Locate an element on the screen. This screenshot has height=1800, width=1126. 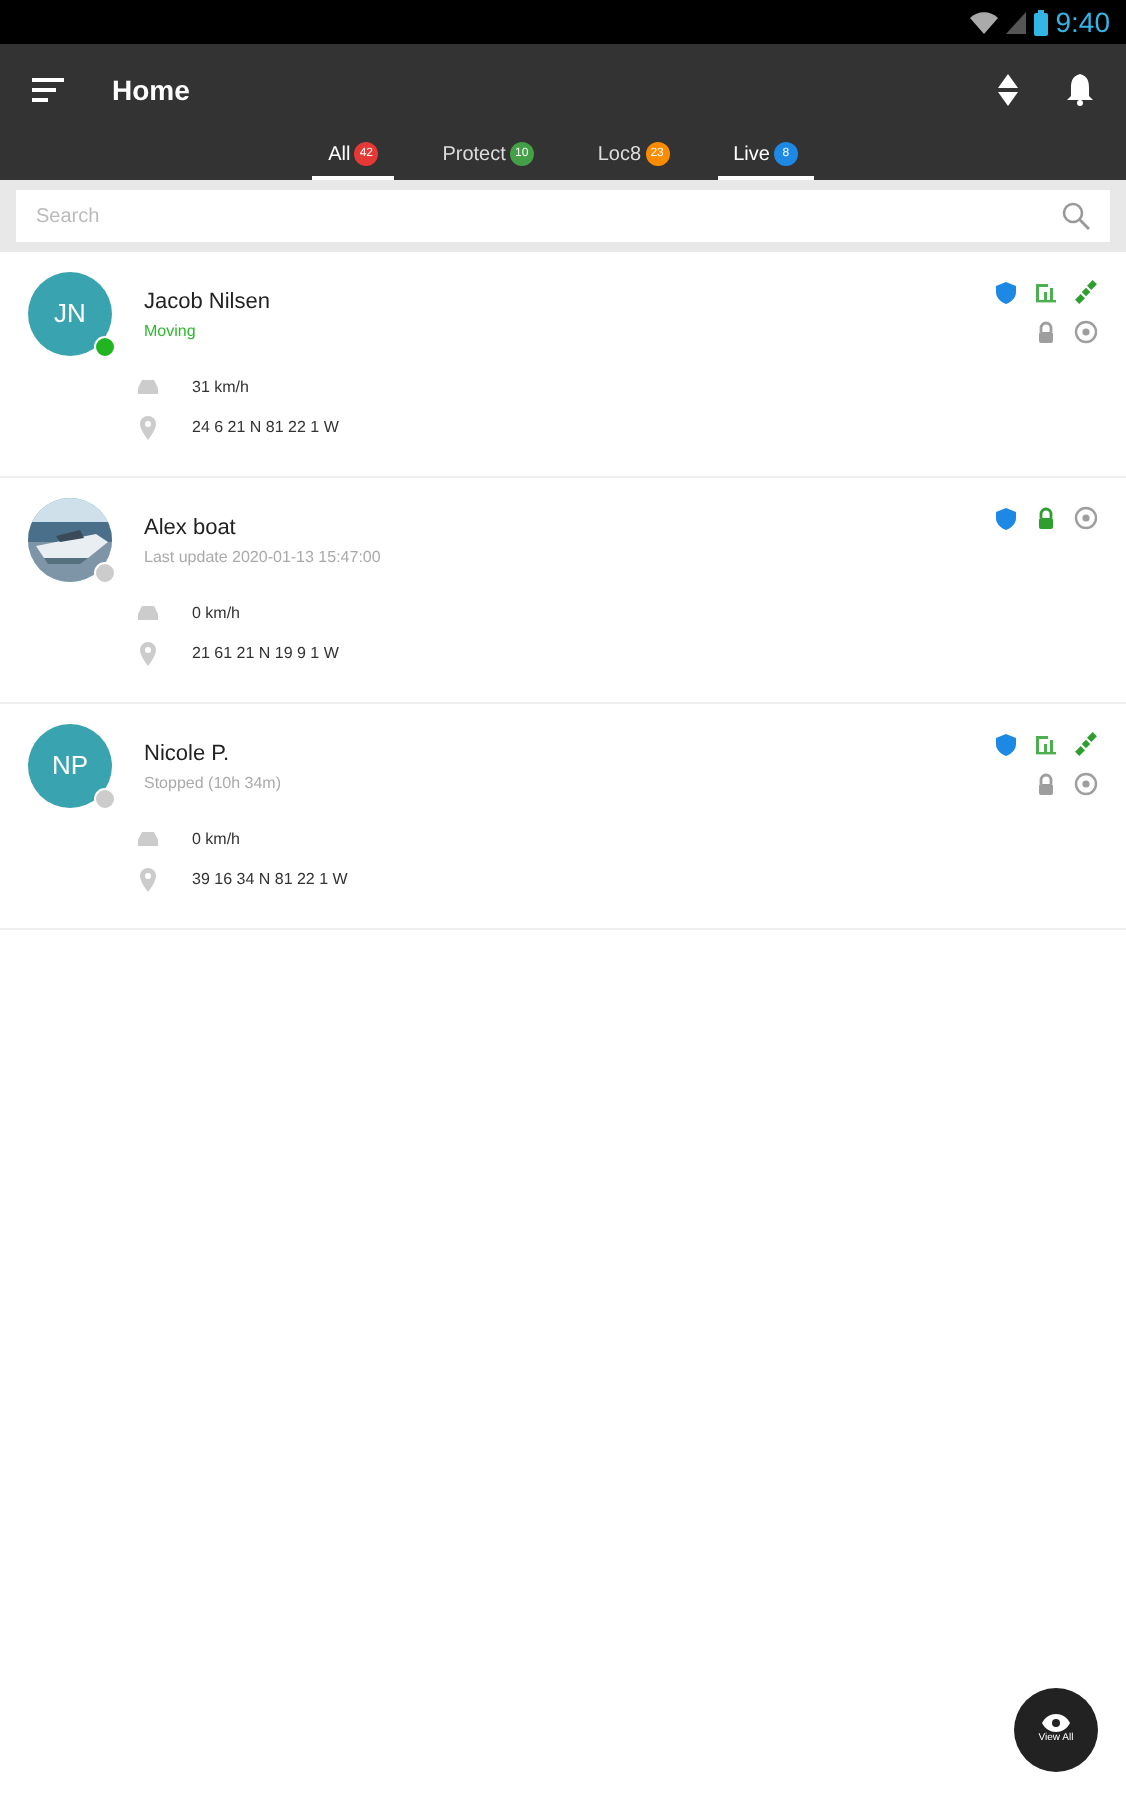
avatar: NP is located at coordinates (70, 766).